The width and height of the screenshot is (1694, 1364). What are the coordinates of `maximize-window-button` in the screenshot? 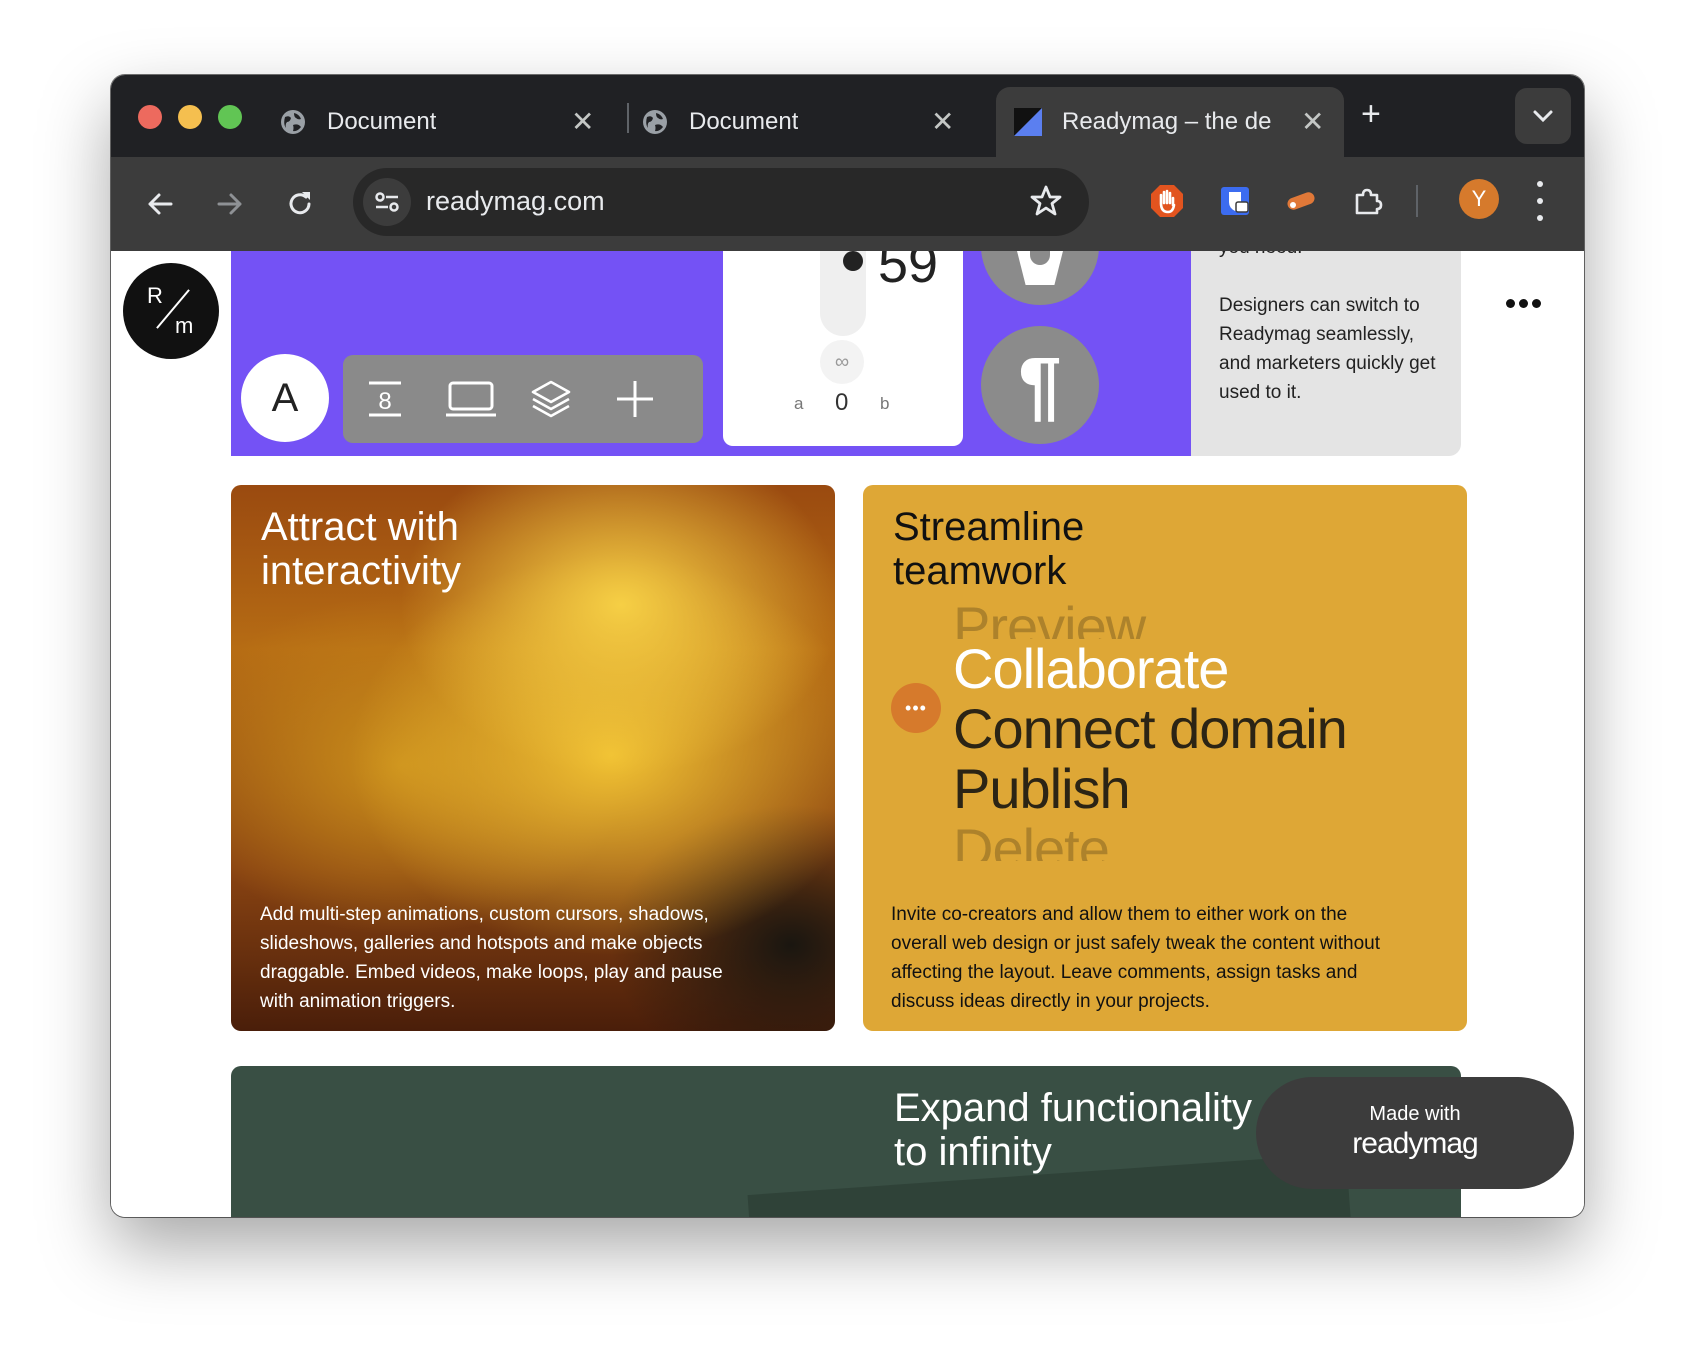 It's located at (230, 117).